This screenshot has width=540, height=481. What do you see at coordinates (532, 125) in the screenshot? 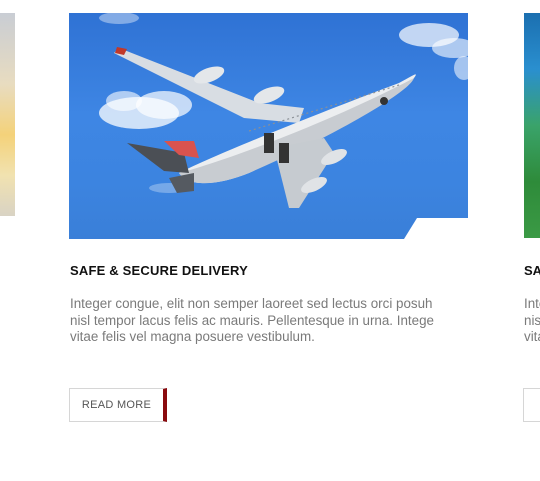
I see `next-card-image` at bounding box center [532, 125].